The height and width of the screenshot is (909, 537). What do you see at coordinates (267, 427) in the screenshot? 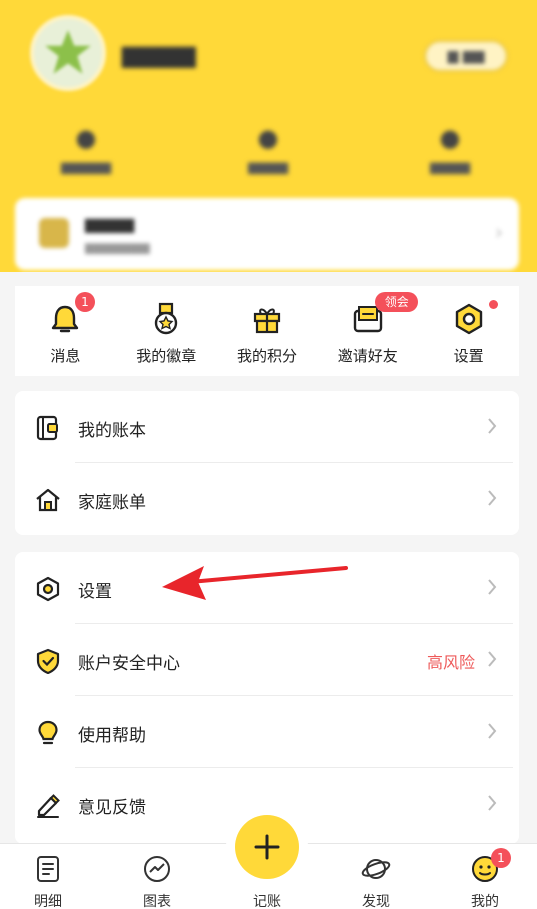
I see `menu-item-my-ledger: 我的账本` at bounding box center [267, 427].